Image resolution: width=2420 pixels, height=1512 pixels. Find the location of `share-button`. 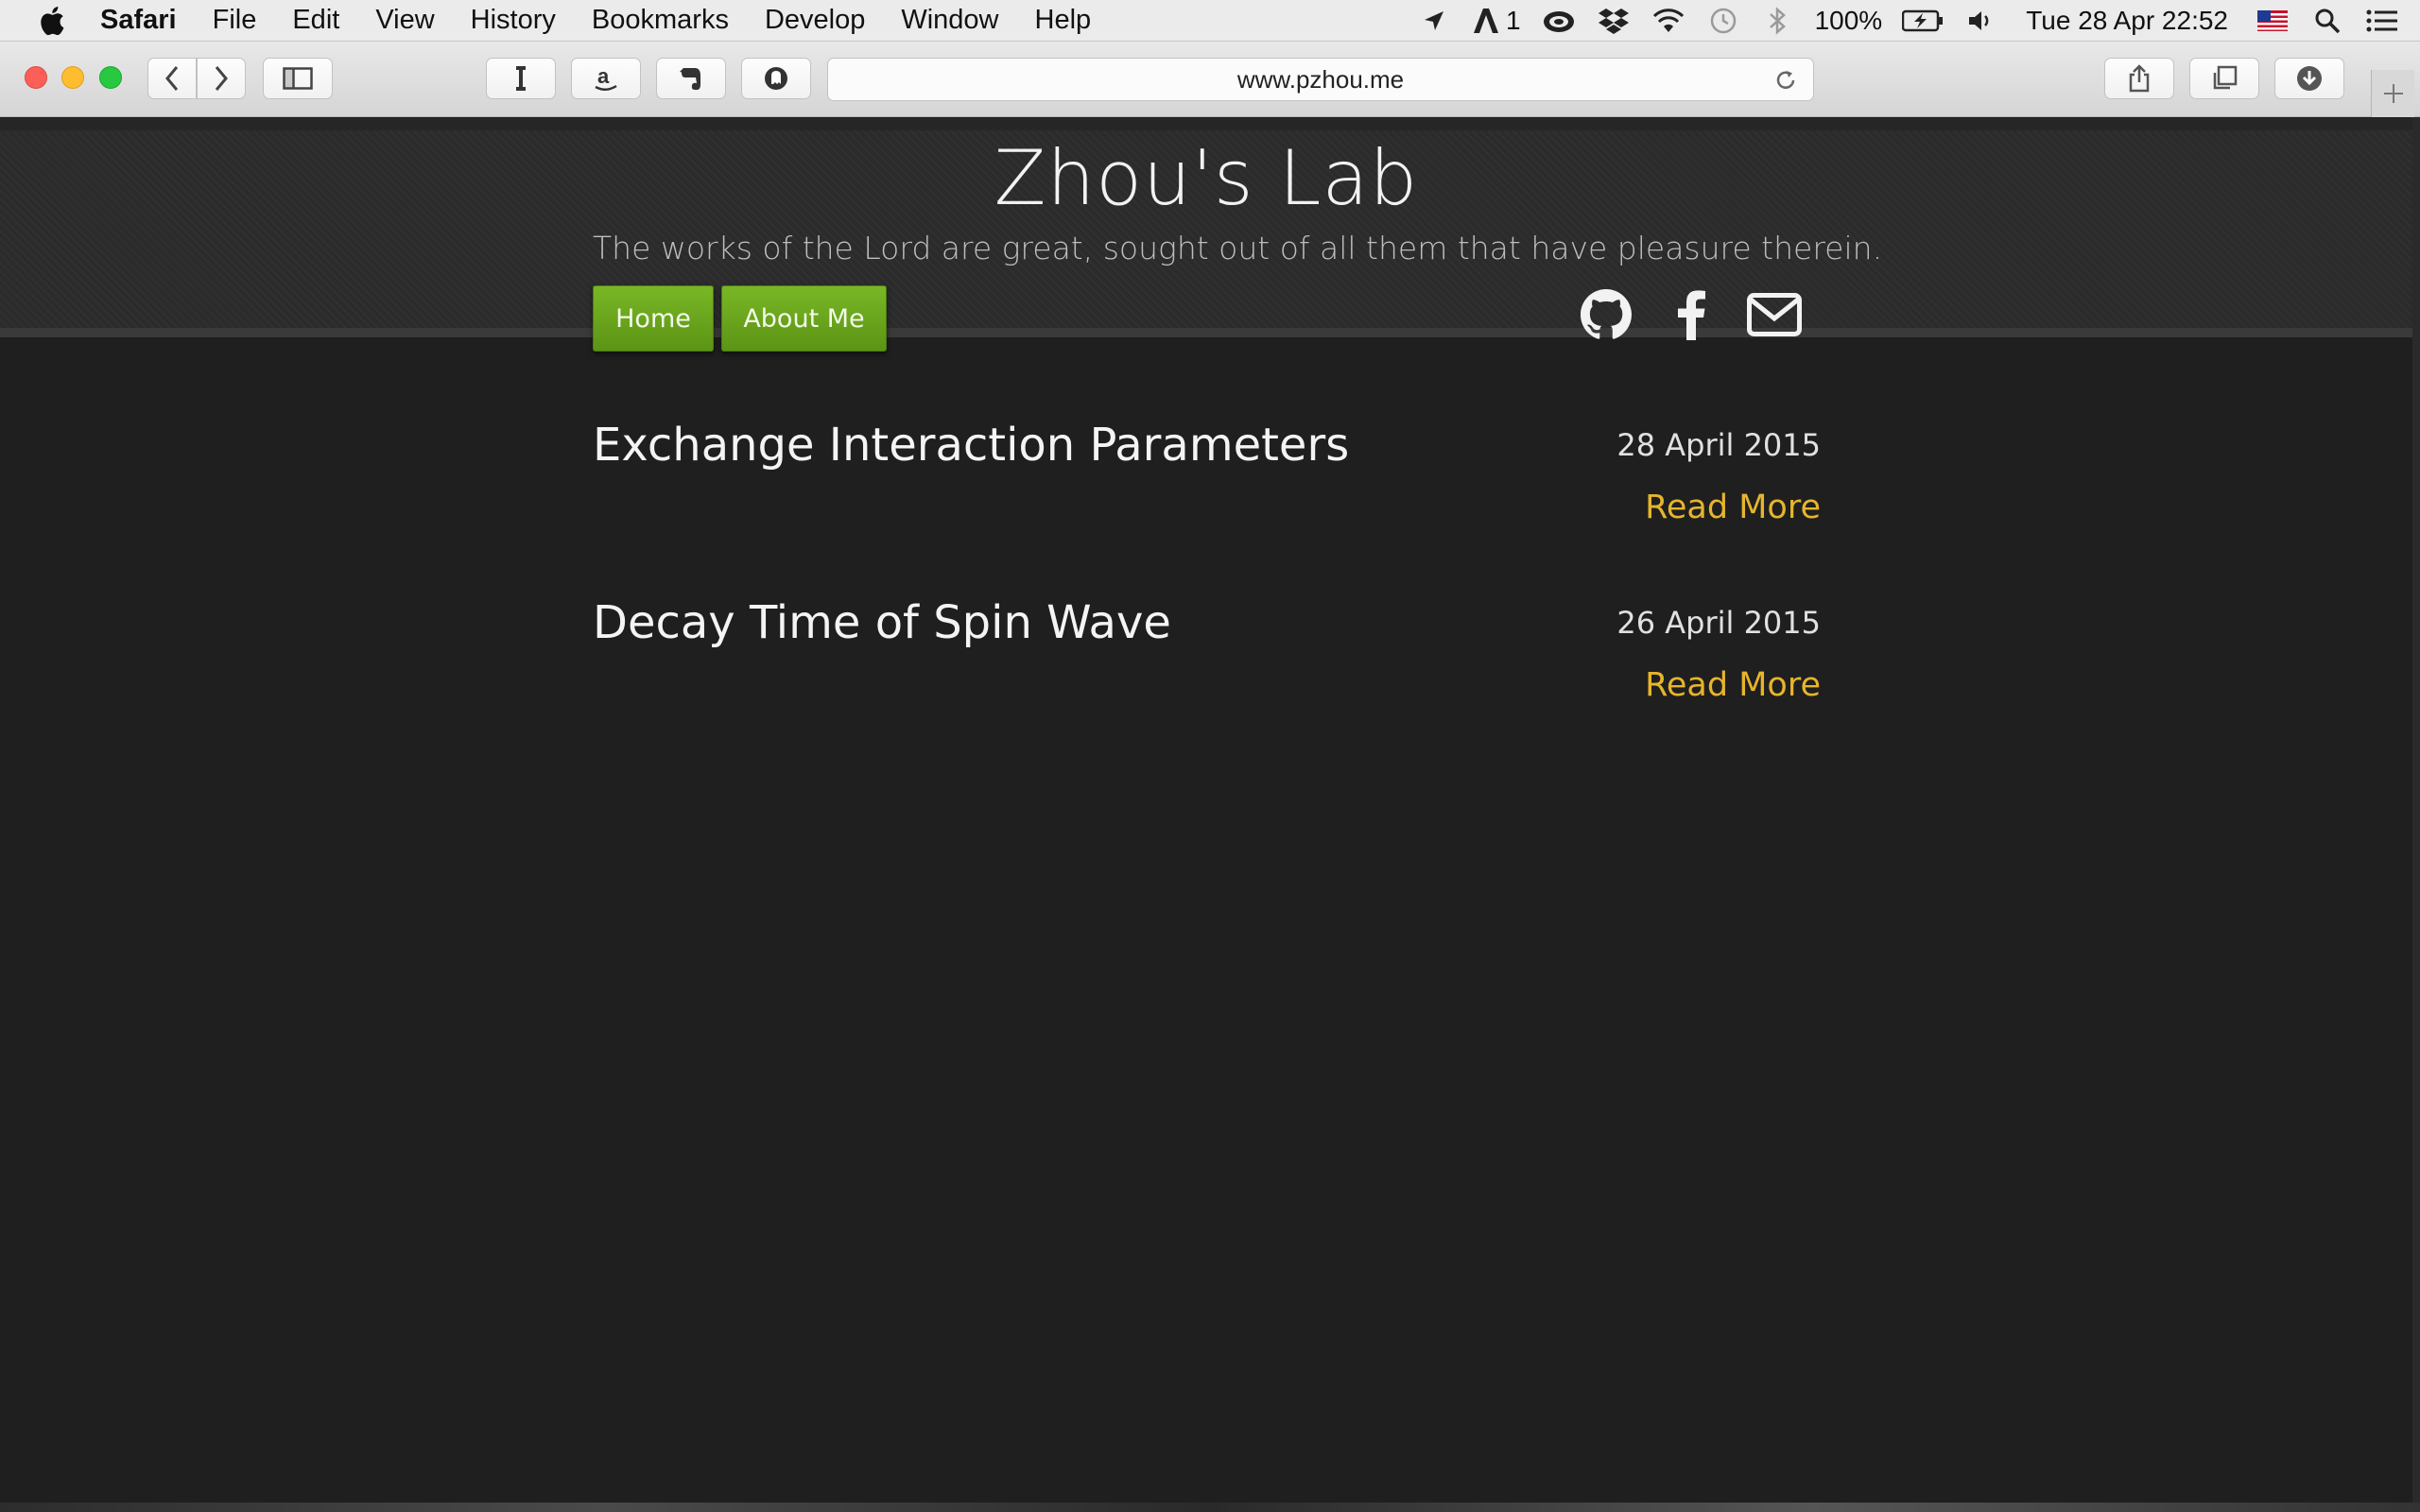

share-button is located at coordinates (2139, 78).